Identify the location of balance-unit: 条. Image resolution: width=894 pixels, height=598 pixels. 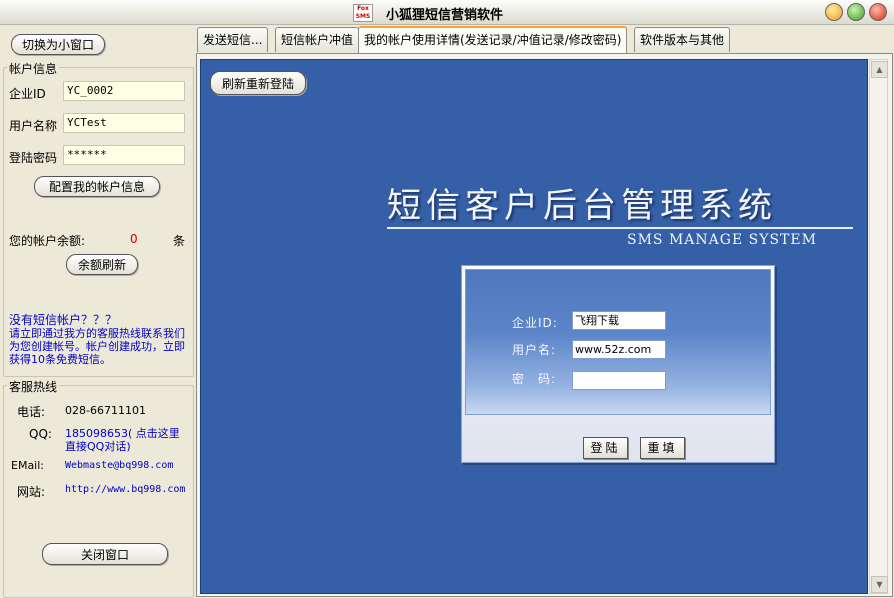
(179, 241).